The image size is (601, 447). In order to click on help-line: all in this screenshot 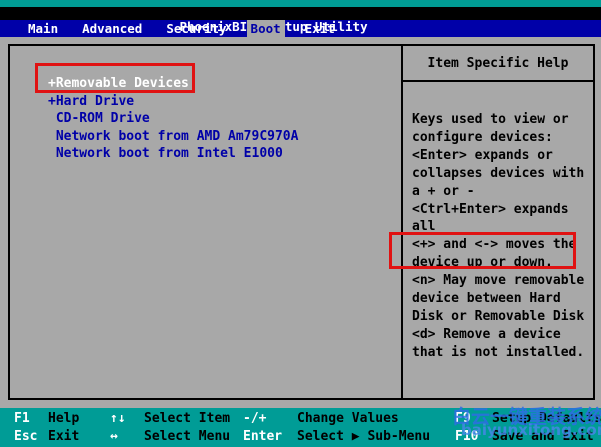, I will do `click(424, 227)`.